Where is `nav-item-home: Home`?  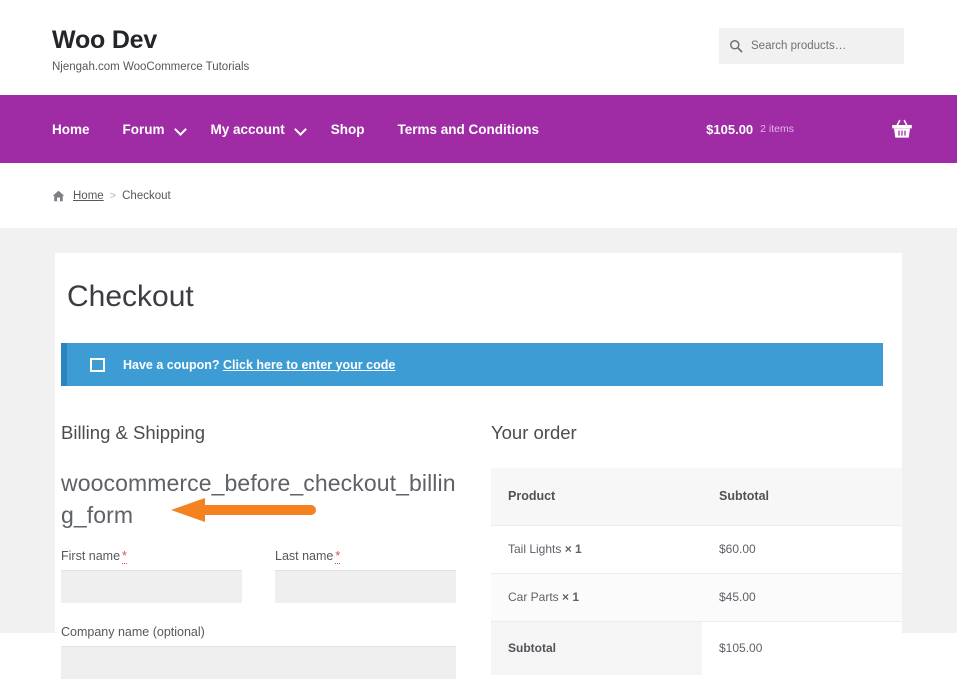
nav-item-home: Home is located at coordinates (71, 129).